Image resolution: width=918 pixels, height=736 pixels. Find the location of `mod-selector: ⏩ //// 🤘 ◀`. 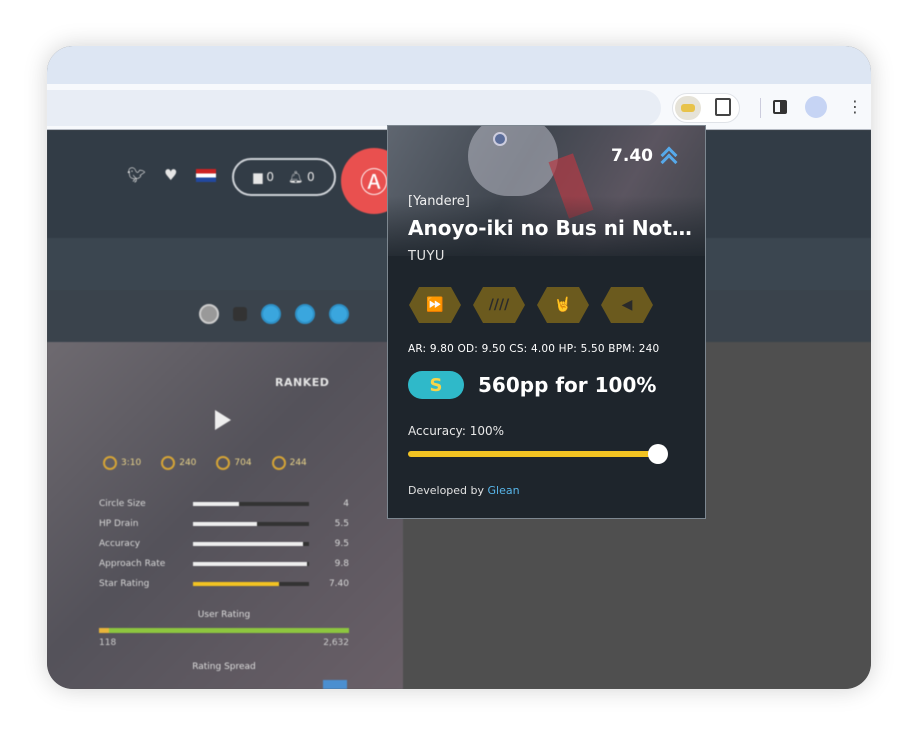

mod-selector: ⏩ //// 🤘 ◀ is located at coordinates (531, 305).